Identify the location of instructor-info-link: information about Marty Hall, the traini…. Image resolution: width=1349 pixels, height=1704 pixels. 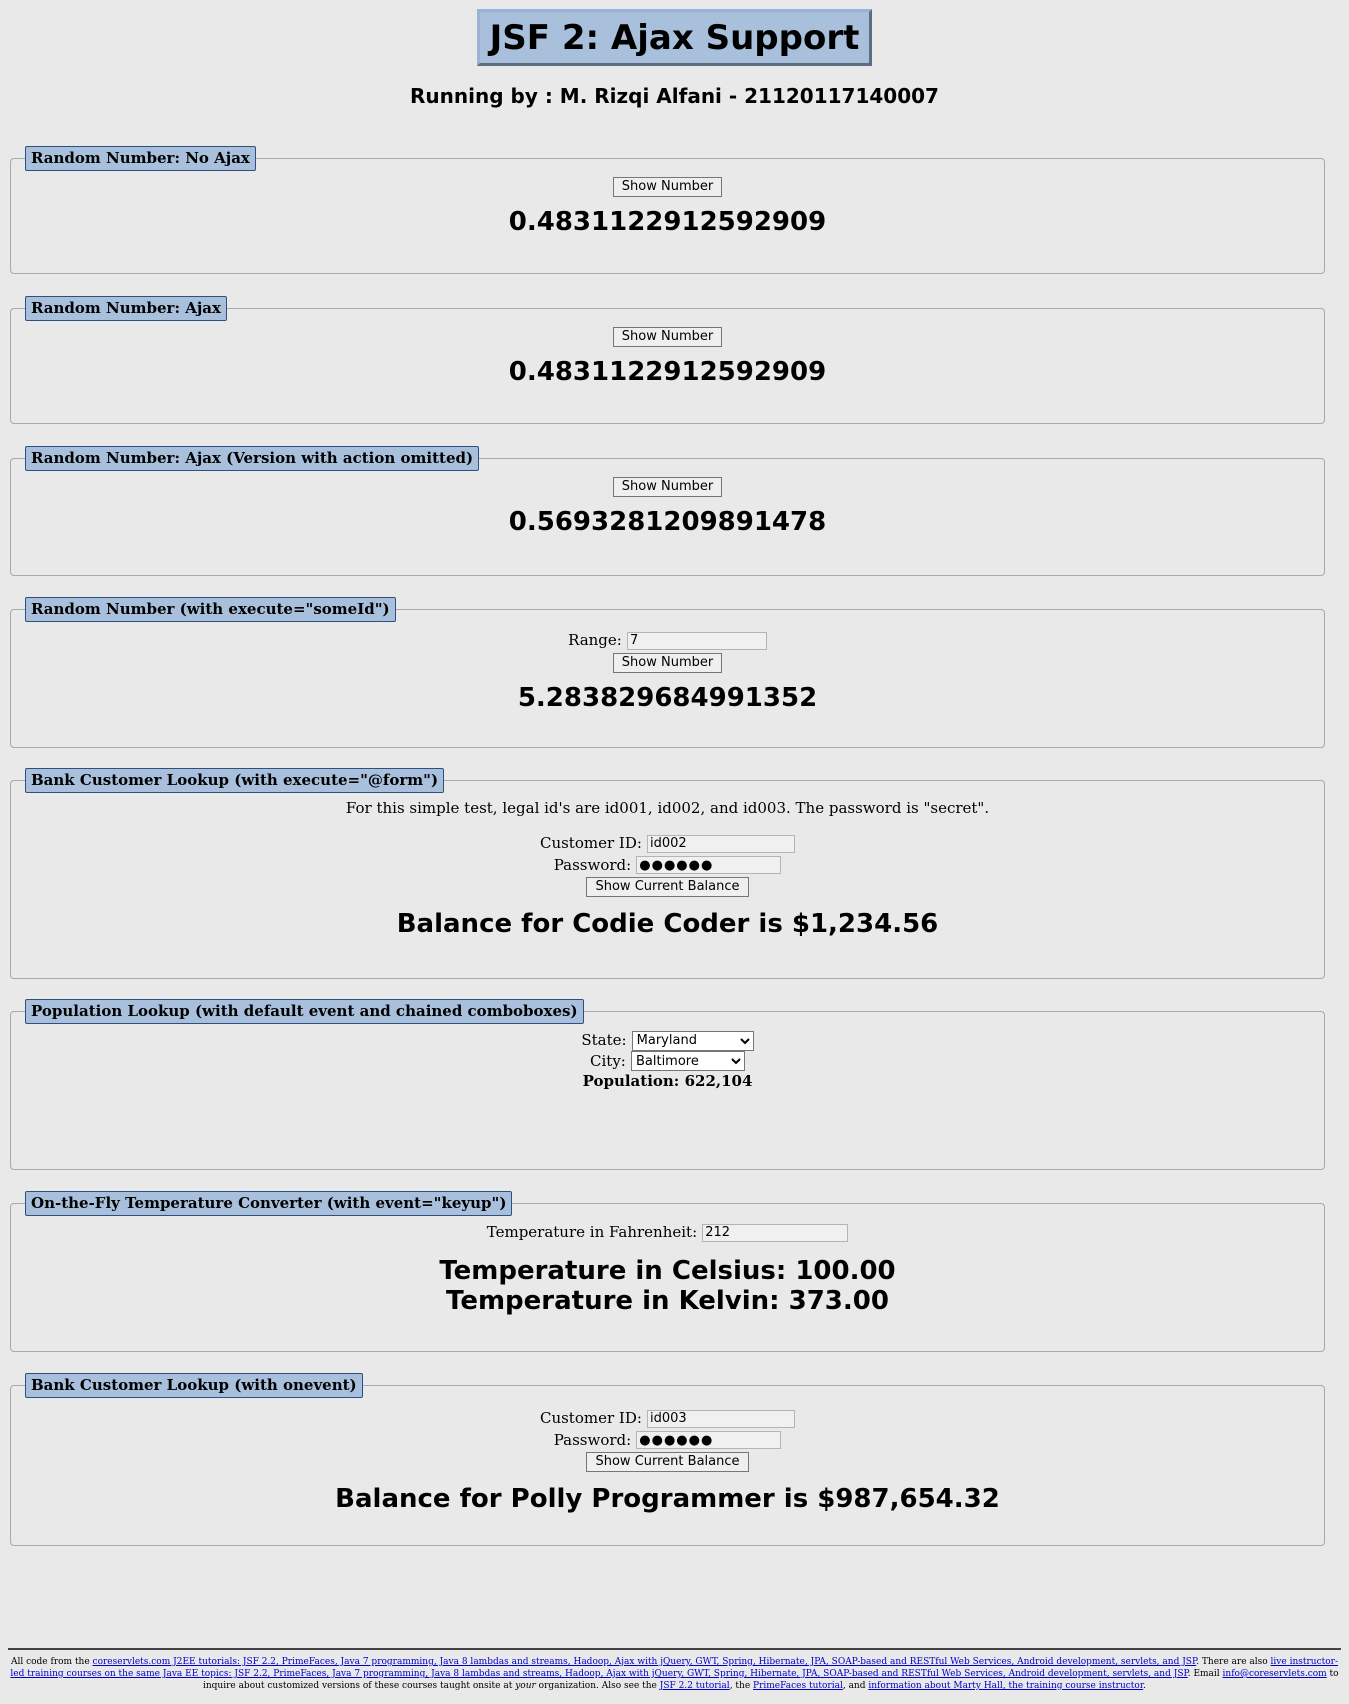
(1005, 1686).